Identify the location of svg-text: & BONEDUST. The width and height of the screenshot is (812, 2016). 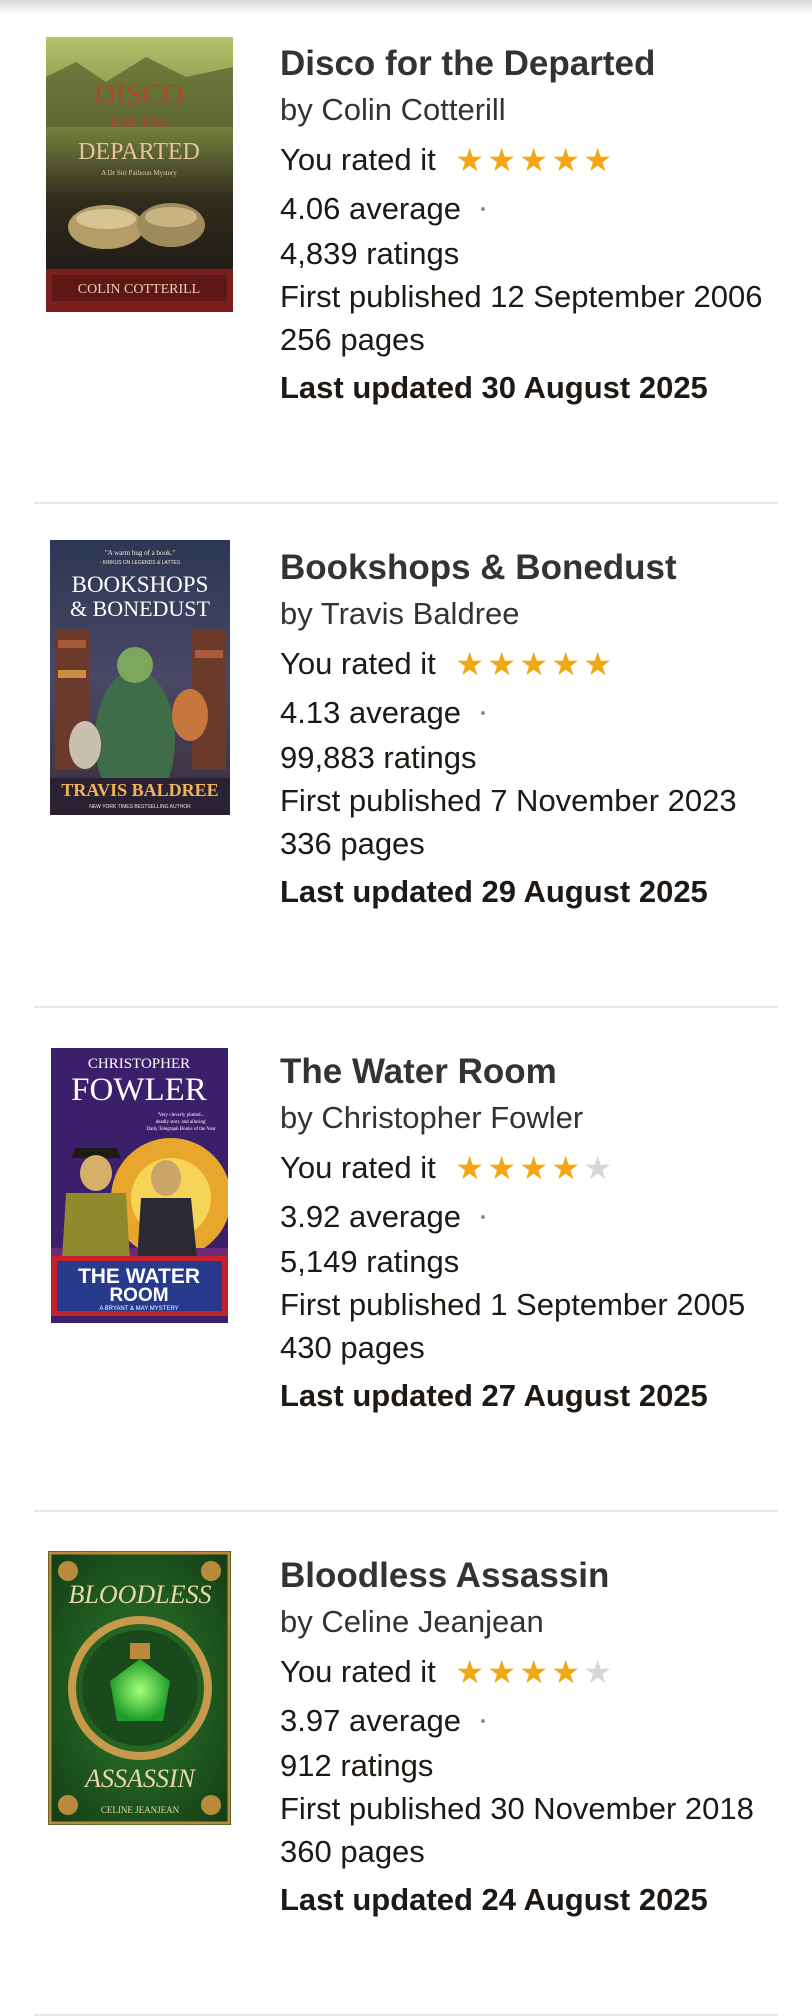
(140, 608).